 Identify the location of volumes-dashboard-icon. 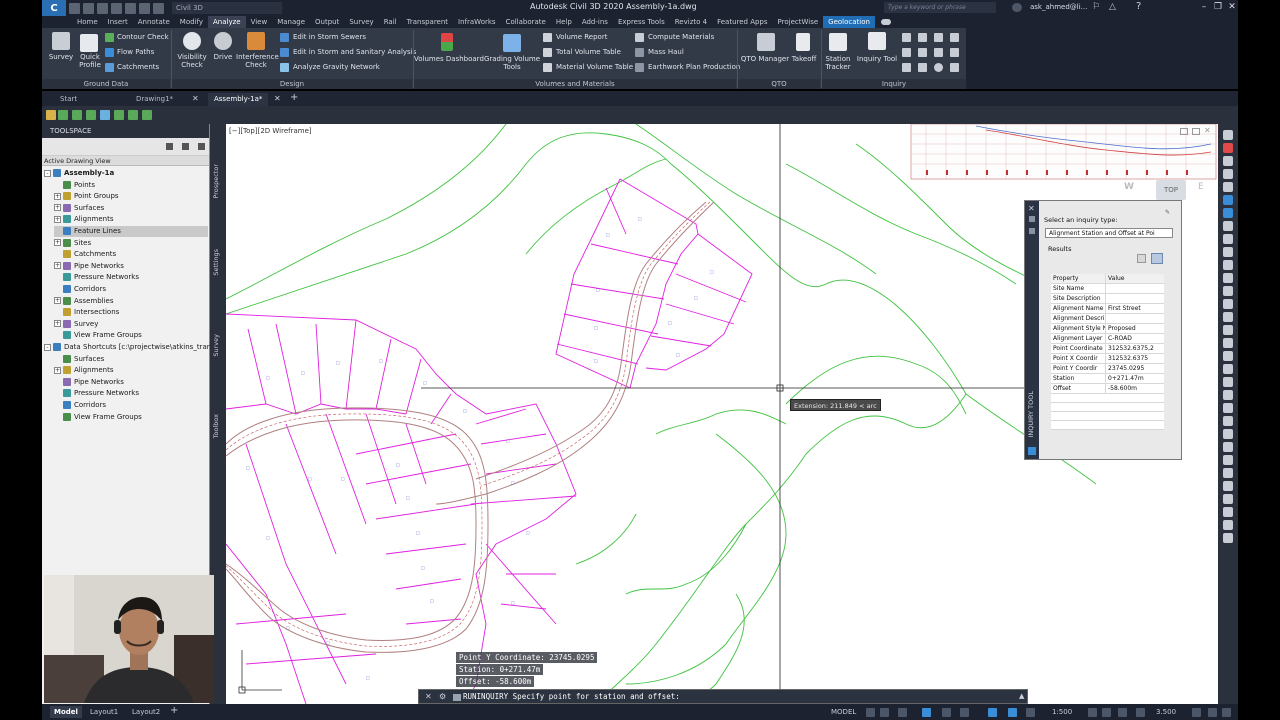
(447, 42).